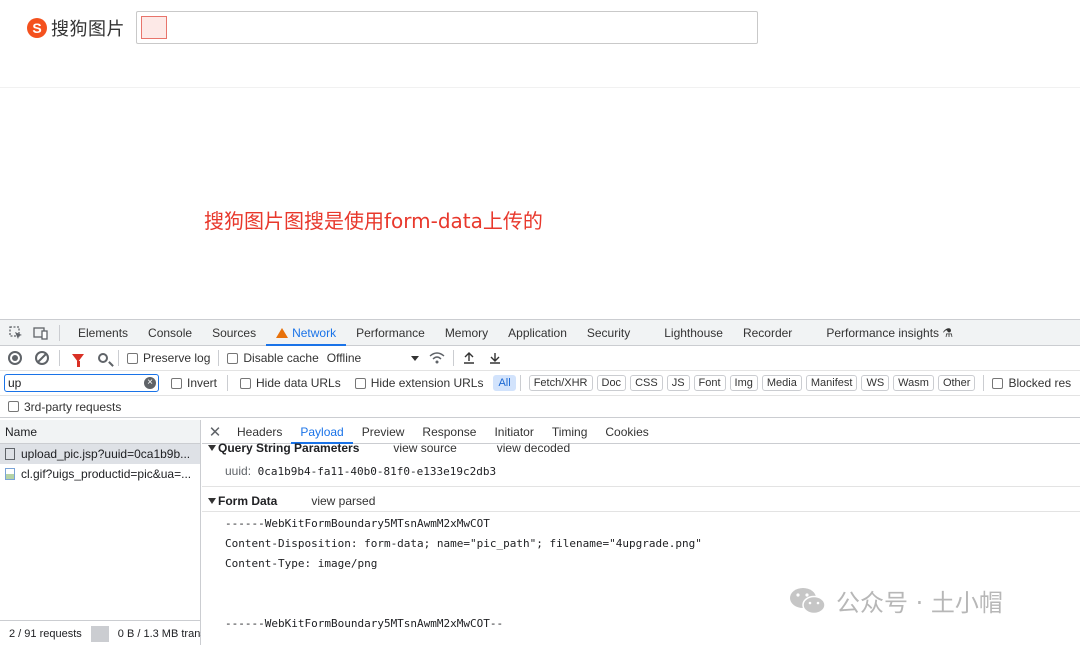 This screenshot has width=1080, height=645. Describe the element at coordinates (103, 358) in the screenshot. I see `search-icon` at that location.